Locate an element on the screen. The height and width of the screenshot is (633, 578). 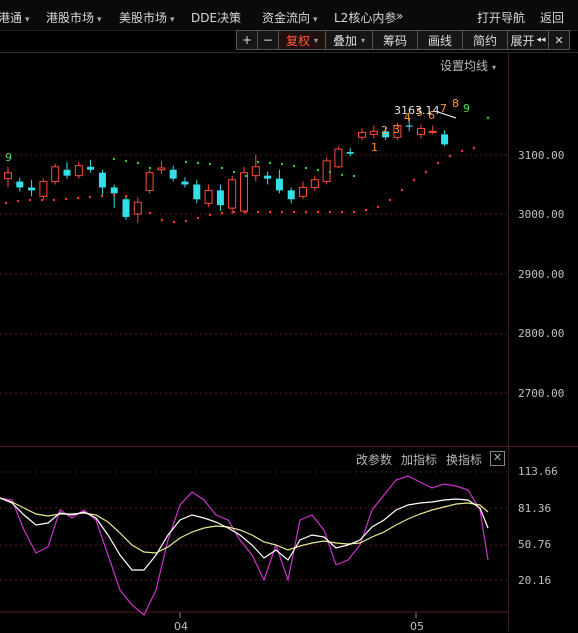
high-price-label: 3163.14 is located at coordinates (417, 110).